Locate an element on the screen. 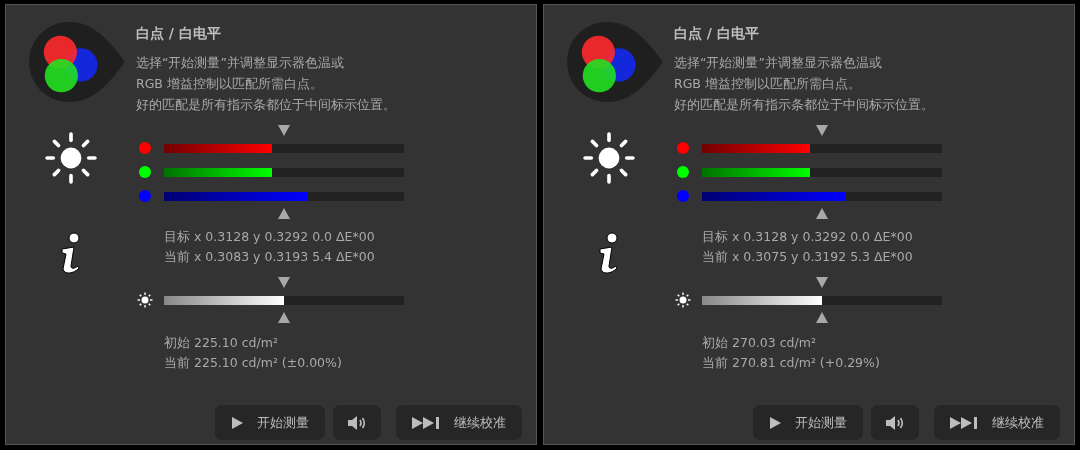  chromaticity-text: 当前 x 0.3075 y 0.3192 5.3 ΔE*00 is located at coordinates (808, 257).